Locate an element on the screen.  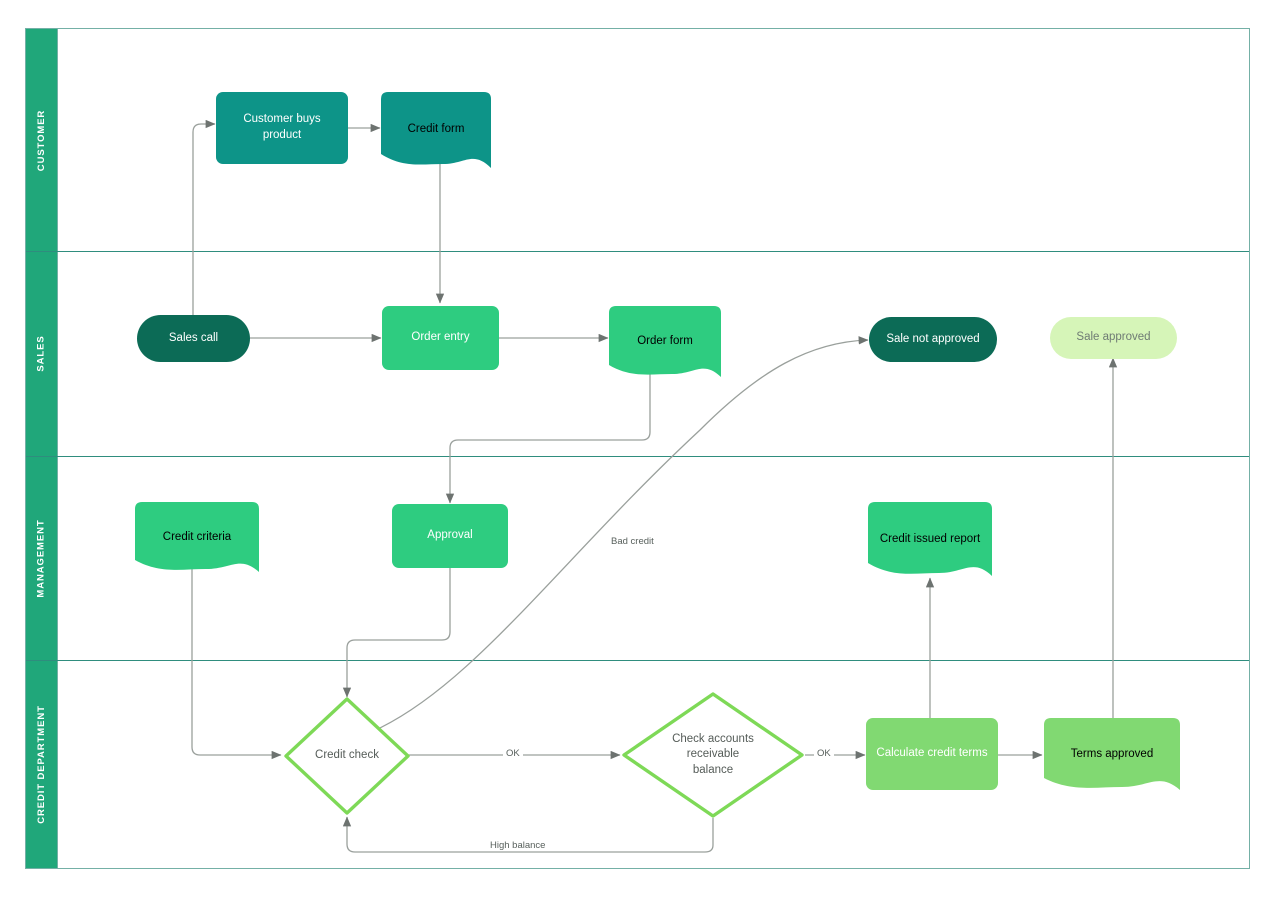
node-customer-buys-product: Customer buys product is located at coordinates (282, 128).